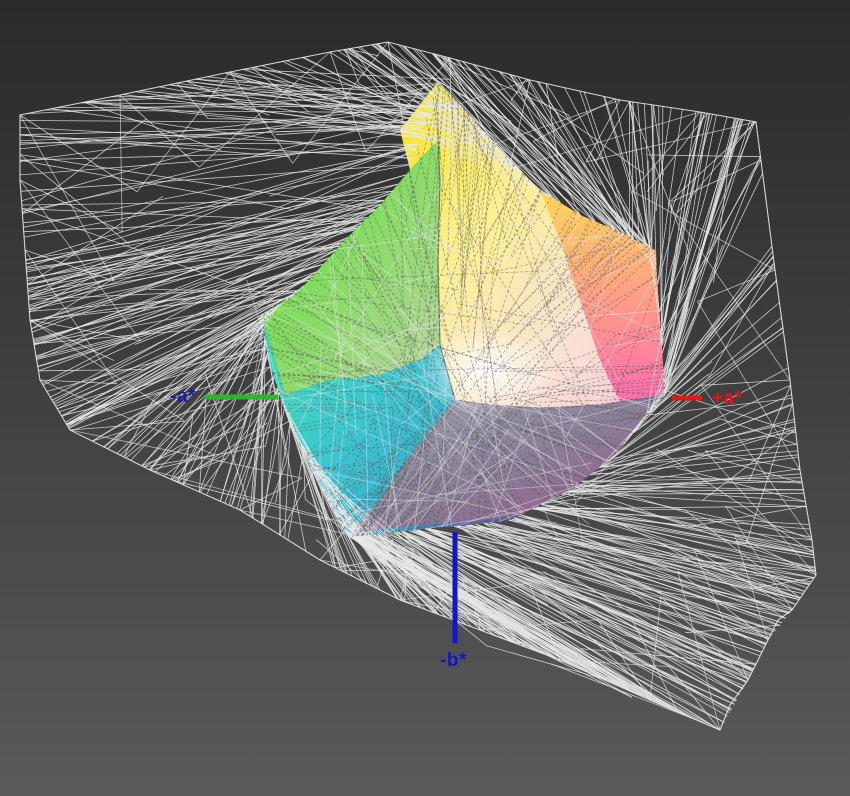 This screenshot has width=850, height=796. Describe the element at coordinates (453, 660) in the screenshot. I see `axis-label-neg-b: -b*` at that location.